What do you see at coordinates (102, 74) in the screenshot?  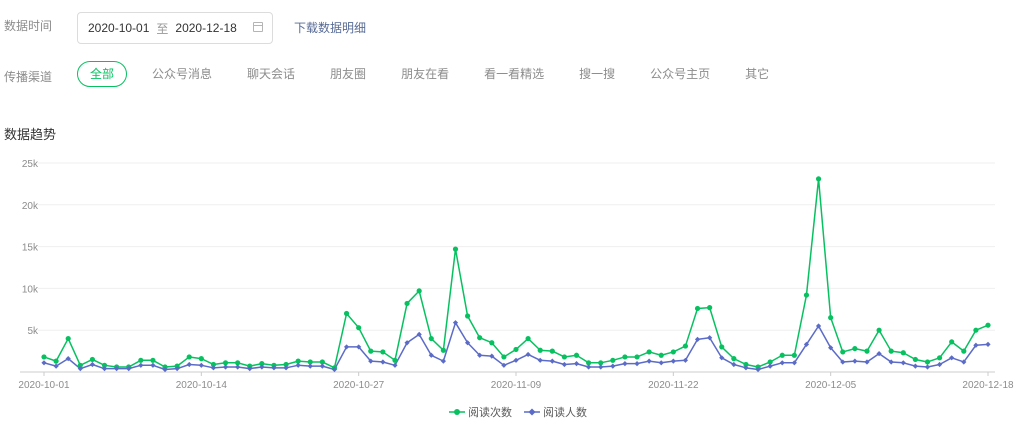 I see `channel-tab-all: 全部` at bounding box center [102, 74].